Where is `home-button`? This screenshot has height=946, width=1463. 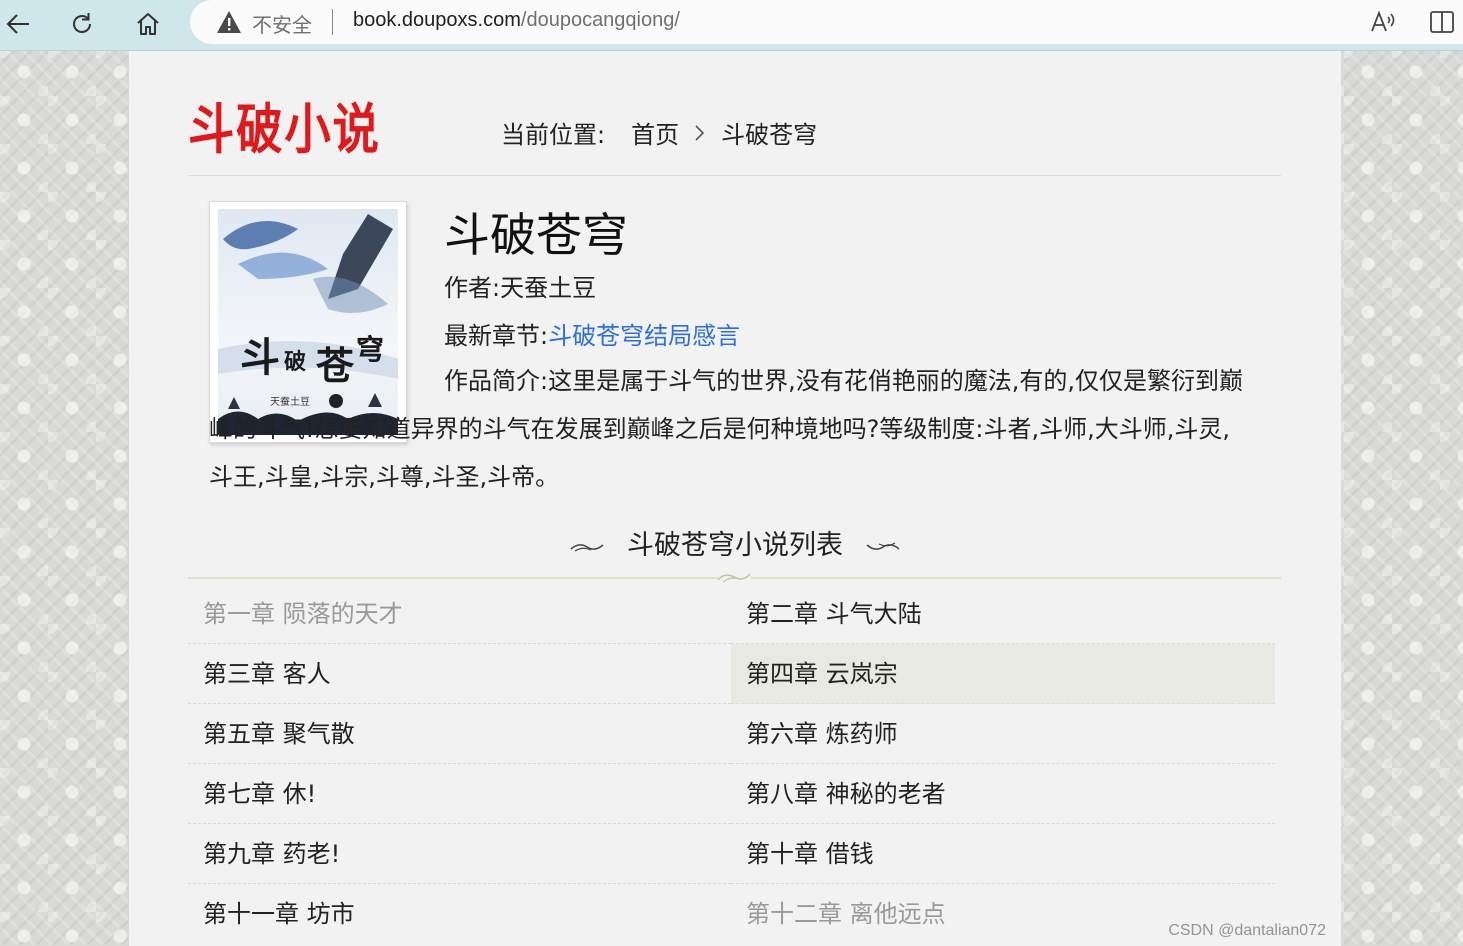
home-button is located at coordinates (148, 24).